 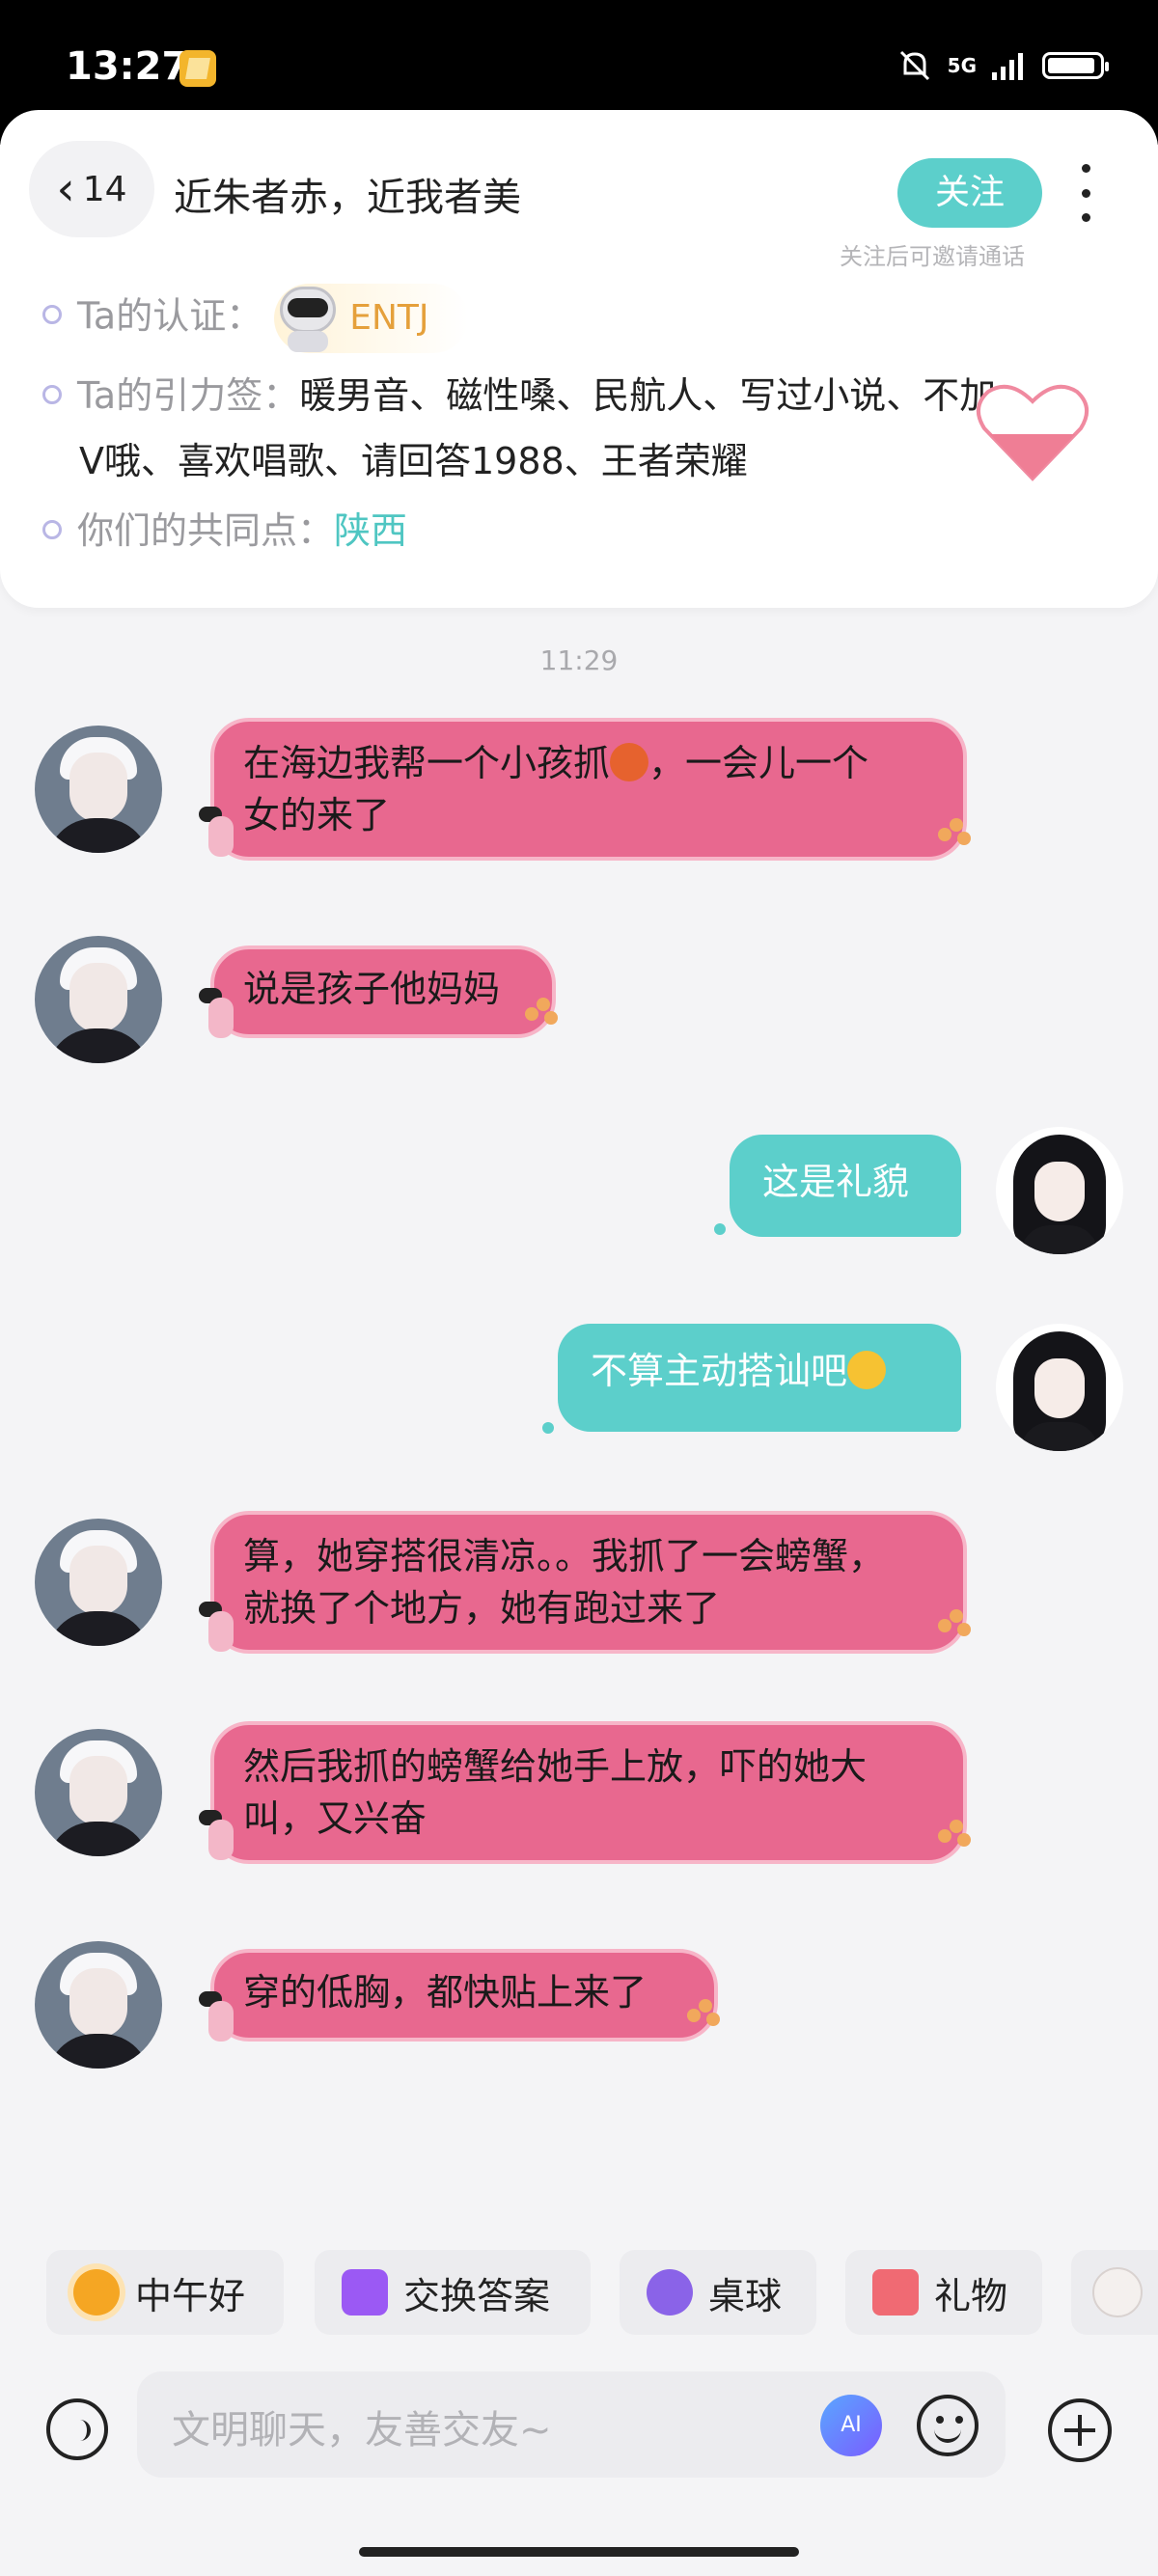 What do you see at coordinates (851, 2426) in the screenshot?
I see `ai-assistant-icon: AI` at bounding box center [851, 2426].